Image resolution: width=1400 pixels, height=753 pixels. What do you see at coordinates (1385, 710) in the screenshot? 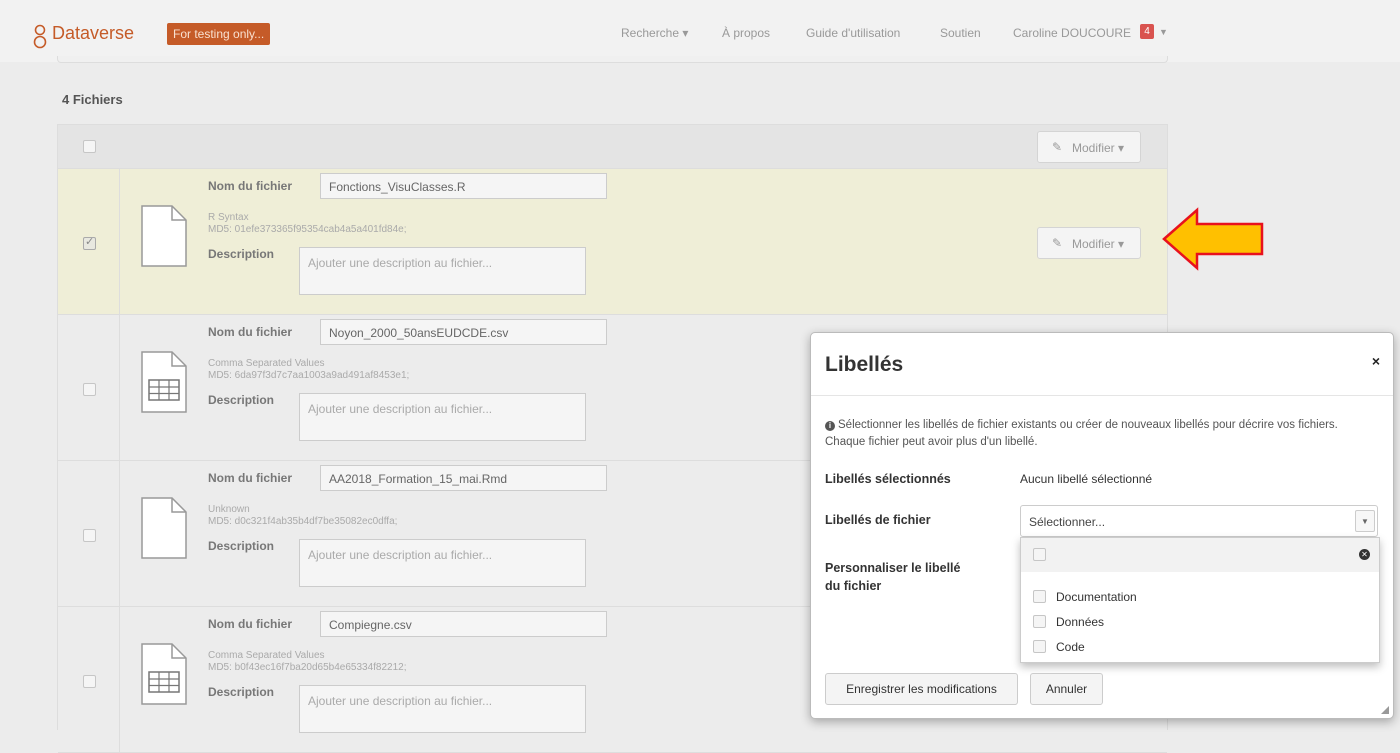
I see `resize-handle-icon` at bounding box center [1385, 710].